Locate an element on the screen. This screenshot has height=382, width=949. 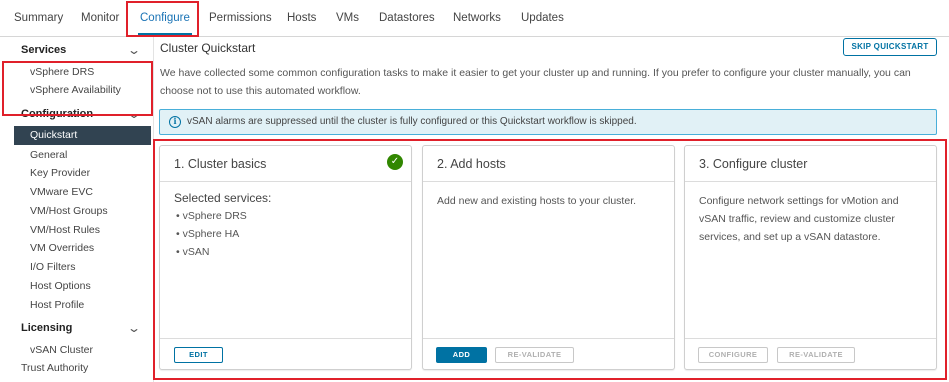
sidebar-item-key-provider: Key Provider is located at coordinates (60, 173).